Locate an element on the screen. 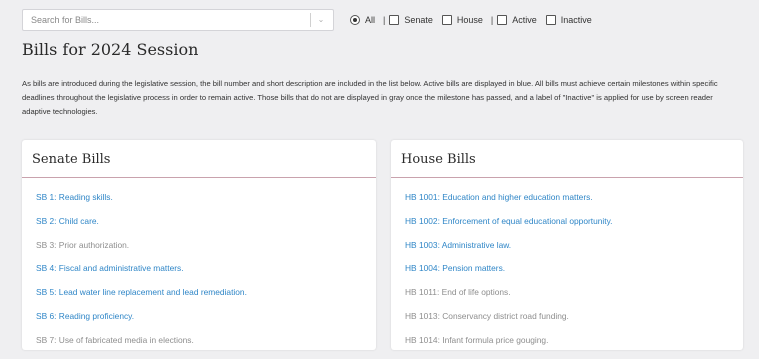  bill-link: HB 1004: Pension matters. is located at coordinates (574, 275).